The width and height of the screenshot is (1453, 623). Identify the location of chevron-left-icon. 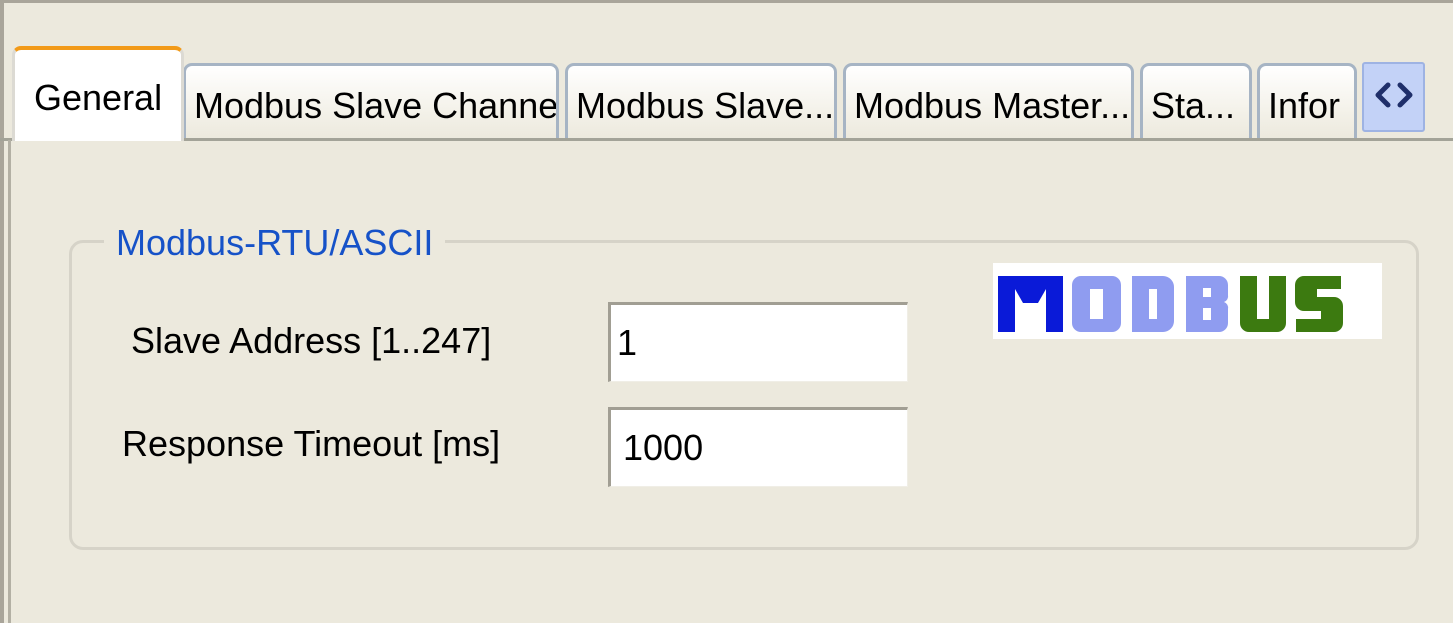
(1383, 97).